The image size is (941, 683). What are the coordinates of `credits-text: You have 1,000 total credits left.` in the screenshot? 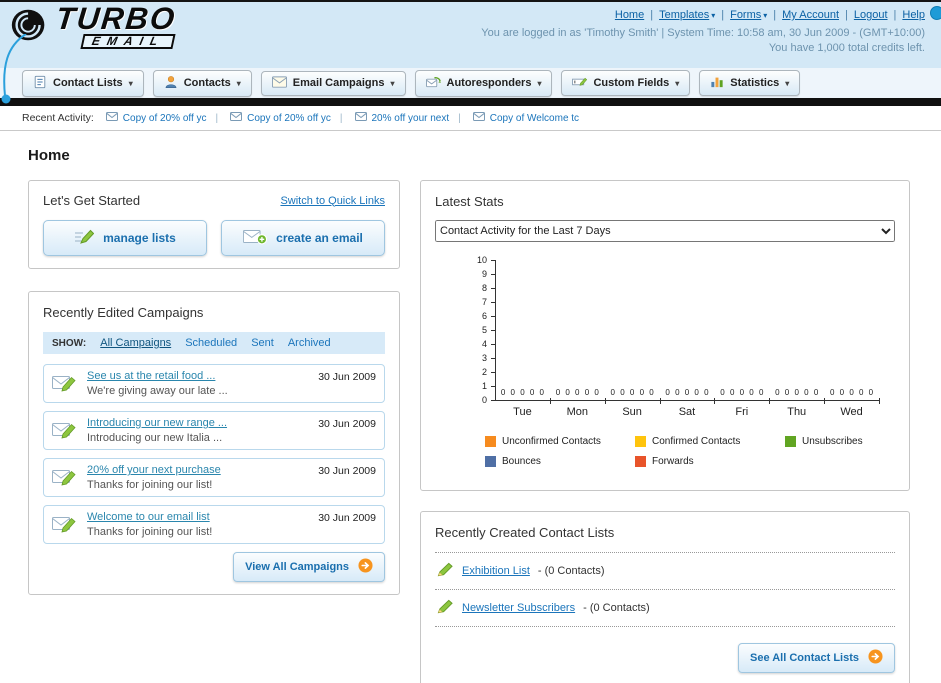 It's located at (846, 48).